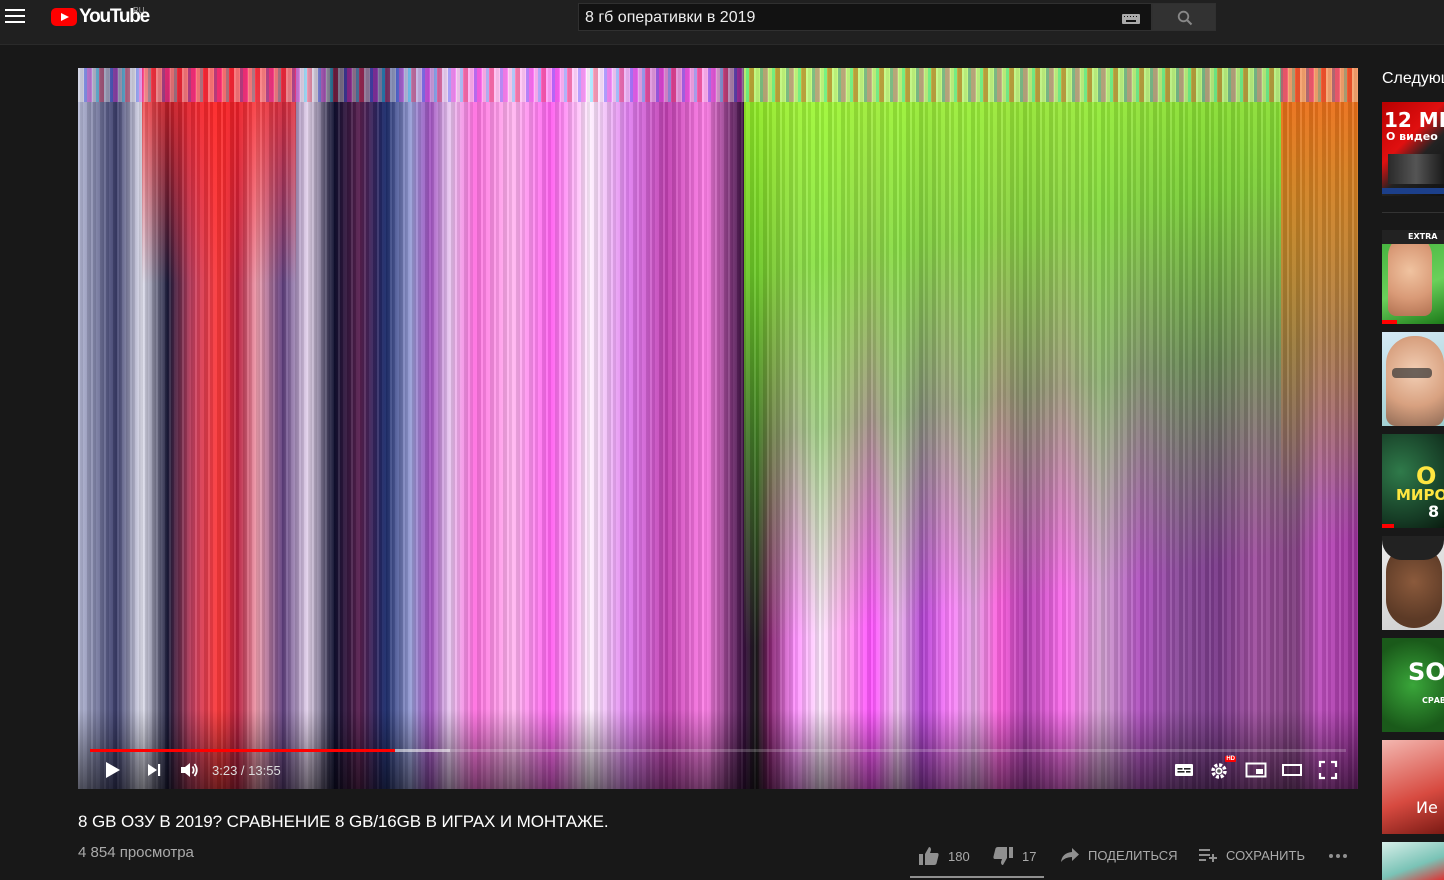 The height and width of the screenshot is (880, 1444). What do you see at coordinates (1133, 855) in the screenshot?
I see `share-label: ПОДЕЛИТЬСЯ` at bounding box center [1133, 855].